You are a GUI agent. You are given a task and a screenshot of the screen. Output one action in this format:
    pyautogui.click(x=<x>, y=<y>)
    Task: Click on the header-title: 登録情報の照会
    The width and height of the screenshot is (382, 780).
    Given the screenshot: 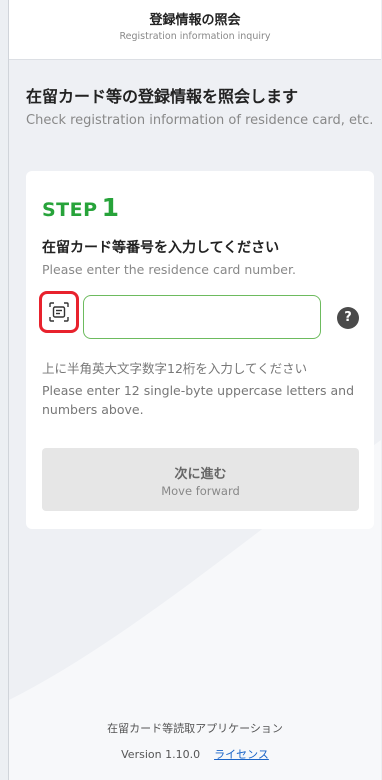 What is the action you would take?
    pyautogui.click(x=195, y=20)
    